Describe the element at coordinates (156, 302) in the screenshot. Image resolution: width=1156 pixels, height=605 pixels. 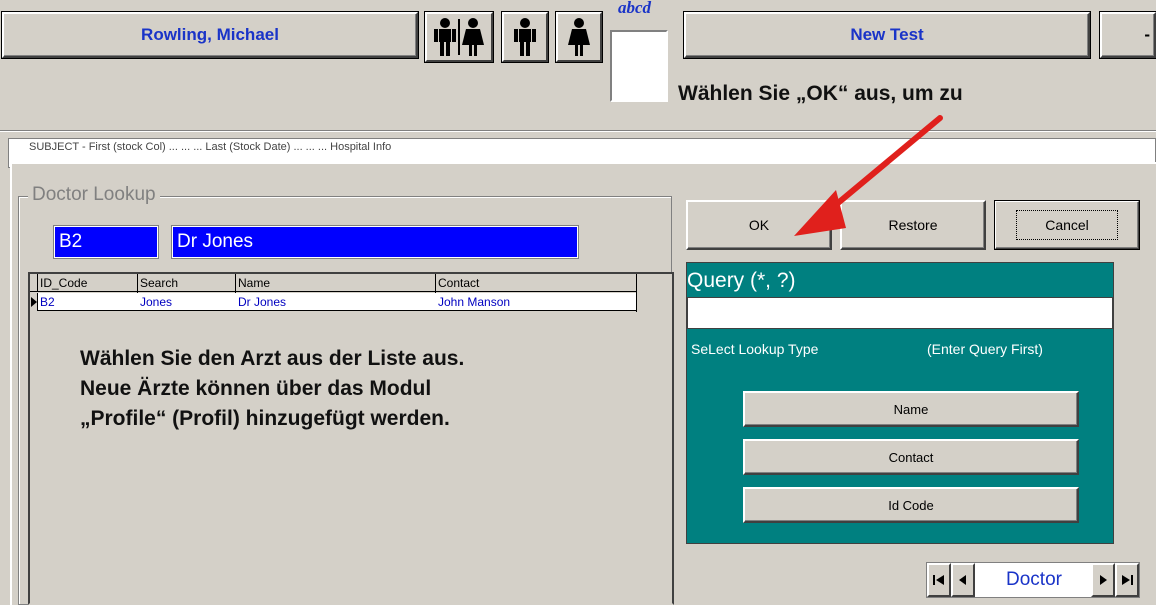
I see `cell-search: Jones` at that location.